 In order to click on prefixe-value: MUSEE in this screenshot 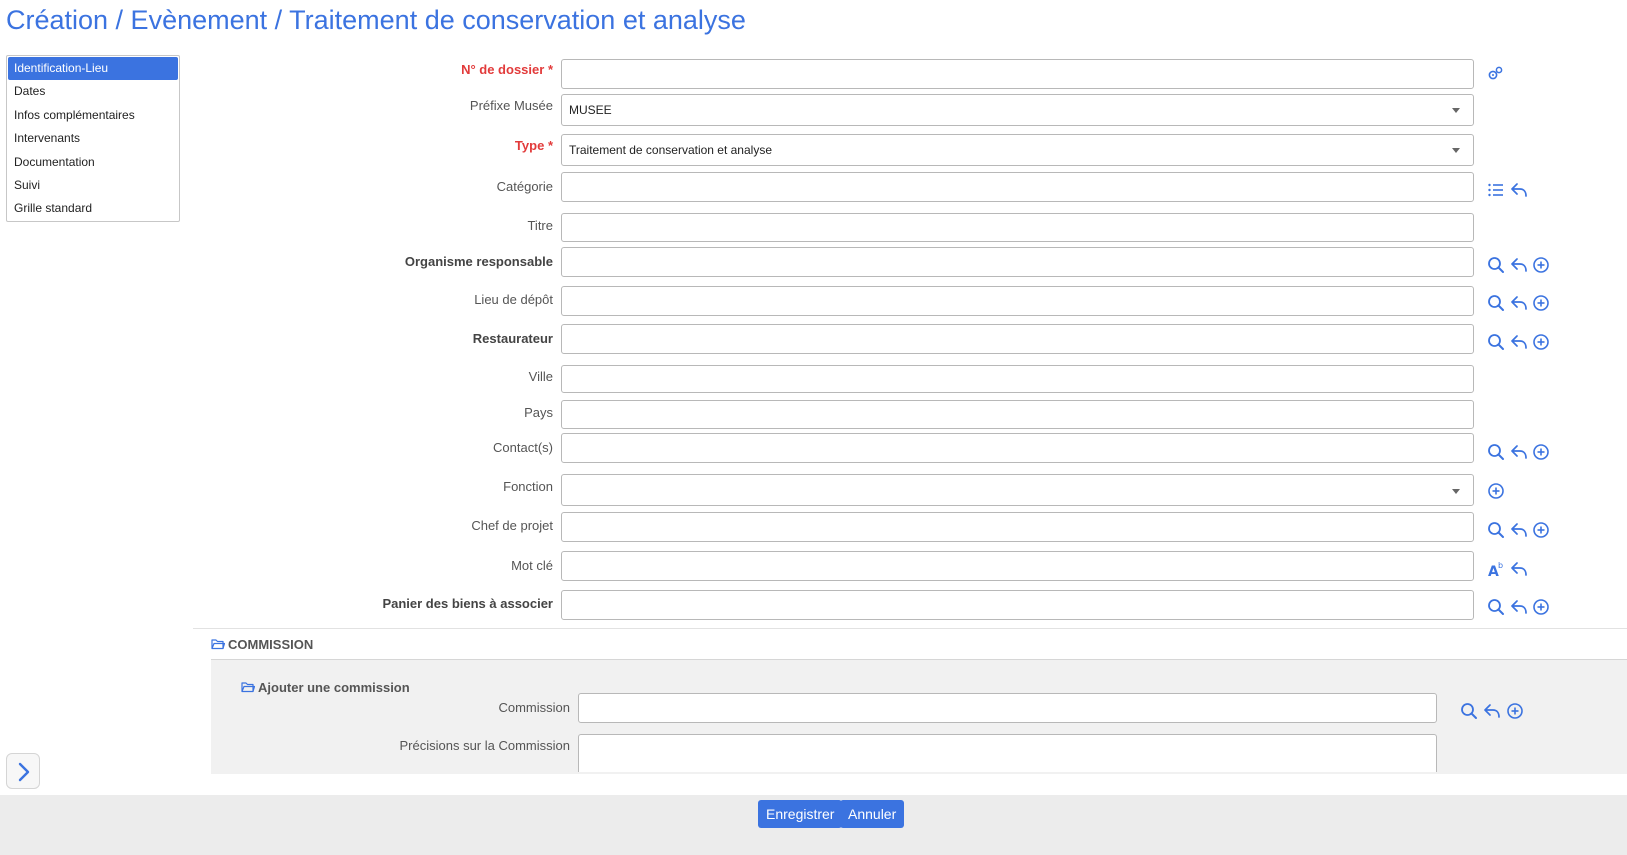, I will do `click(590, 110)`.